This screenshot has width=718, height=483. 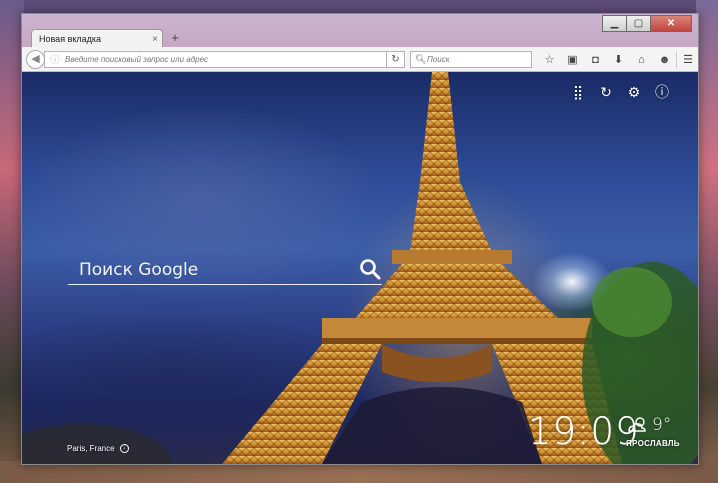 I want to click on title-bar: ▁ ▢ ✕ Новая вкладка × +, so click(x=360, y=31).